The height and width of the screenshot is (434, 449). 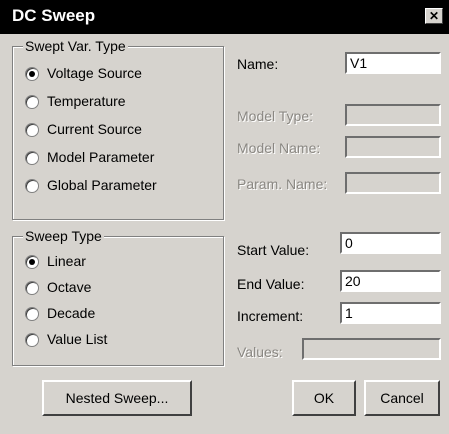 I want to click on name-input: V1, so click(x=393, y=63).